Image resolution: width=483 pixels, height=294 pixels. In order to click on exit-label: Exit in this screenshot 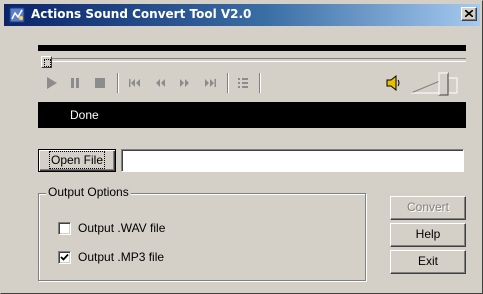, I will do `click(427, 261)`.